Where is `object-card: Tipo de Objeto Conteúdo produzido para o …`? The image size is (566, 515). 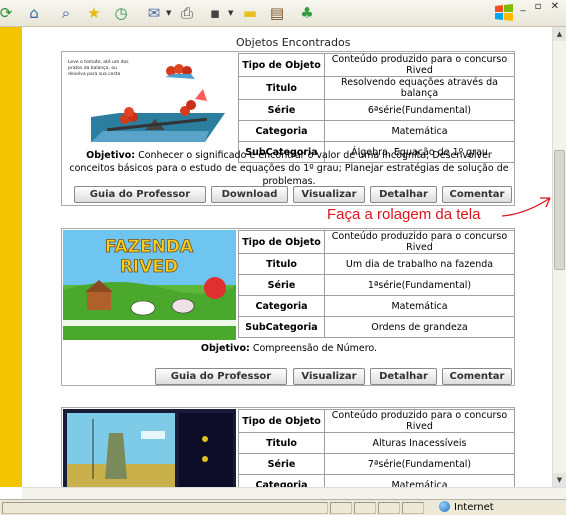
object-card: Tipo de Objeto Conteúdo produzido para o … is located at coordinates (288, 451).